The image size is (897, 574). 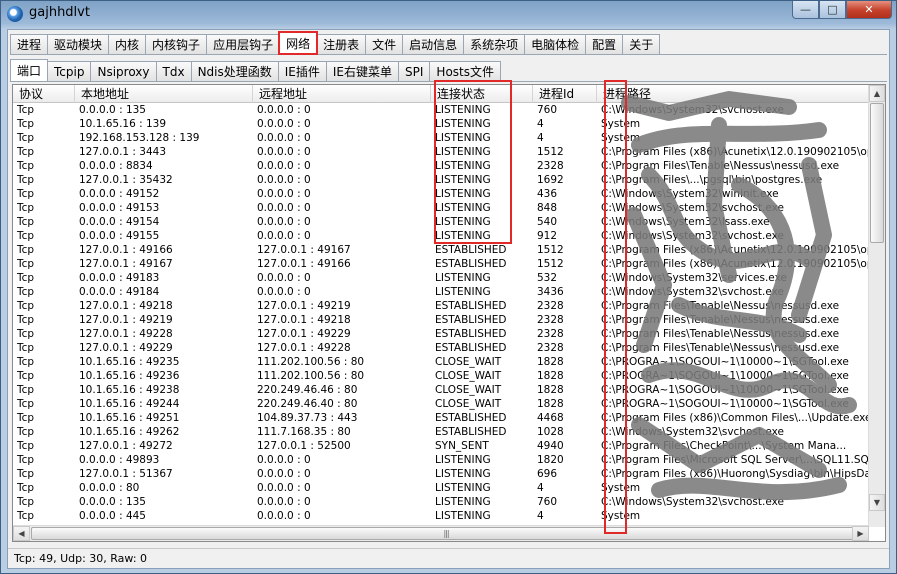 I want to click on column-header-2: 远程地址, so click(x=342, y=94).